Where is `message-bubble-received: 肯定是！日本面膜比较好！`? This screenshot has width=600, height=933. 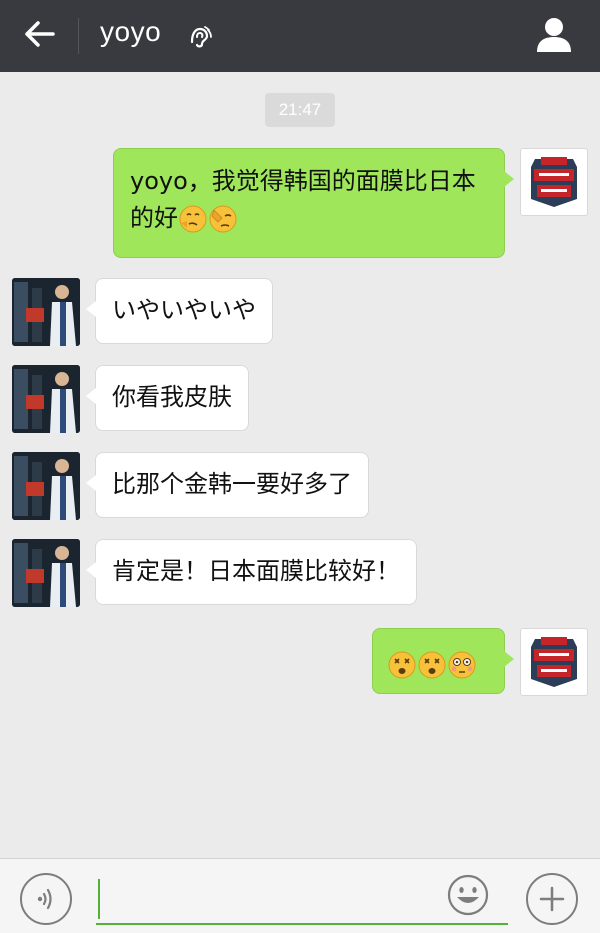 message-bubble-received: 肯定是！日本面膜比较好！ is located at coordinates (251, 572).